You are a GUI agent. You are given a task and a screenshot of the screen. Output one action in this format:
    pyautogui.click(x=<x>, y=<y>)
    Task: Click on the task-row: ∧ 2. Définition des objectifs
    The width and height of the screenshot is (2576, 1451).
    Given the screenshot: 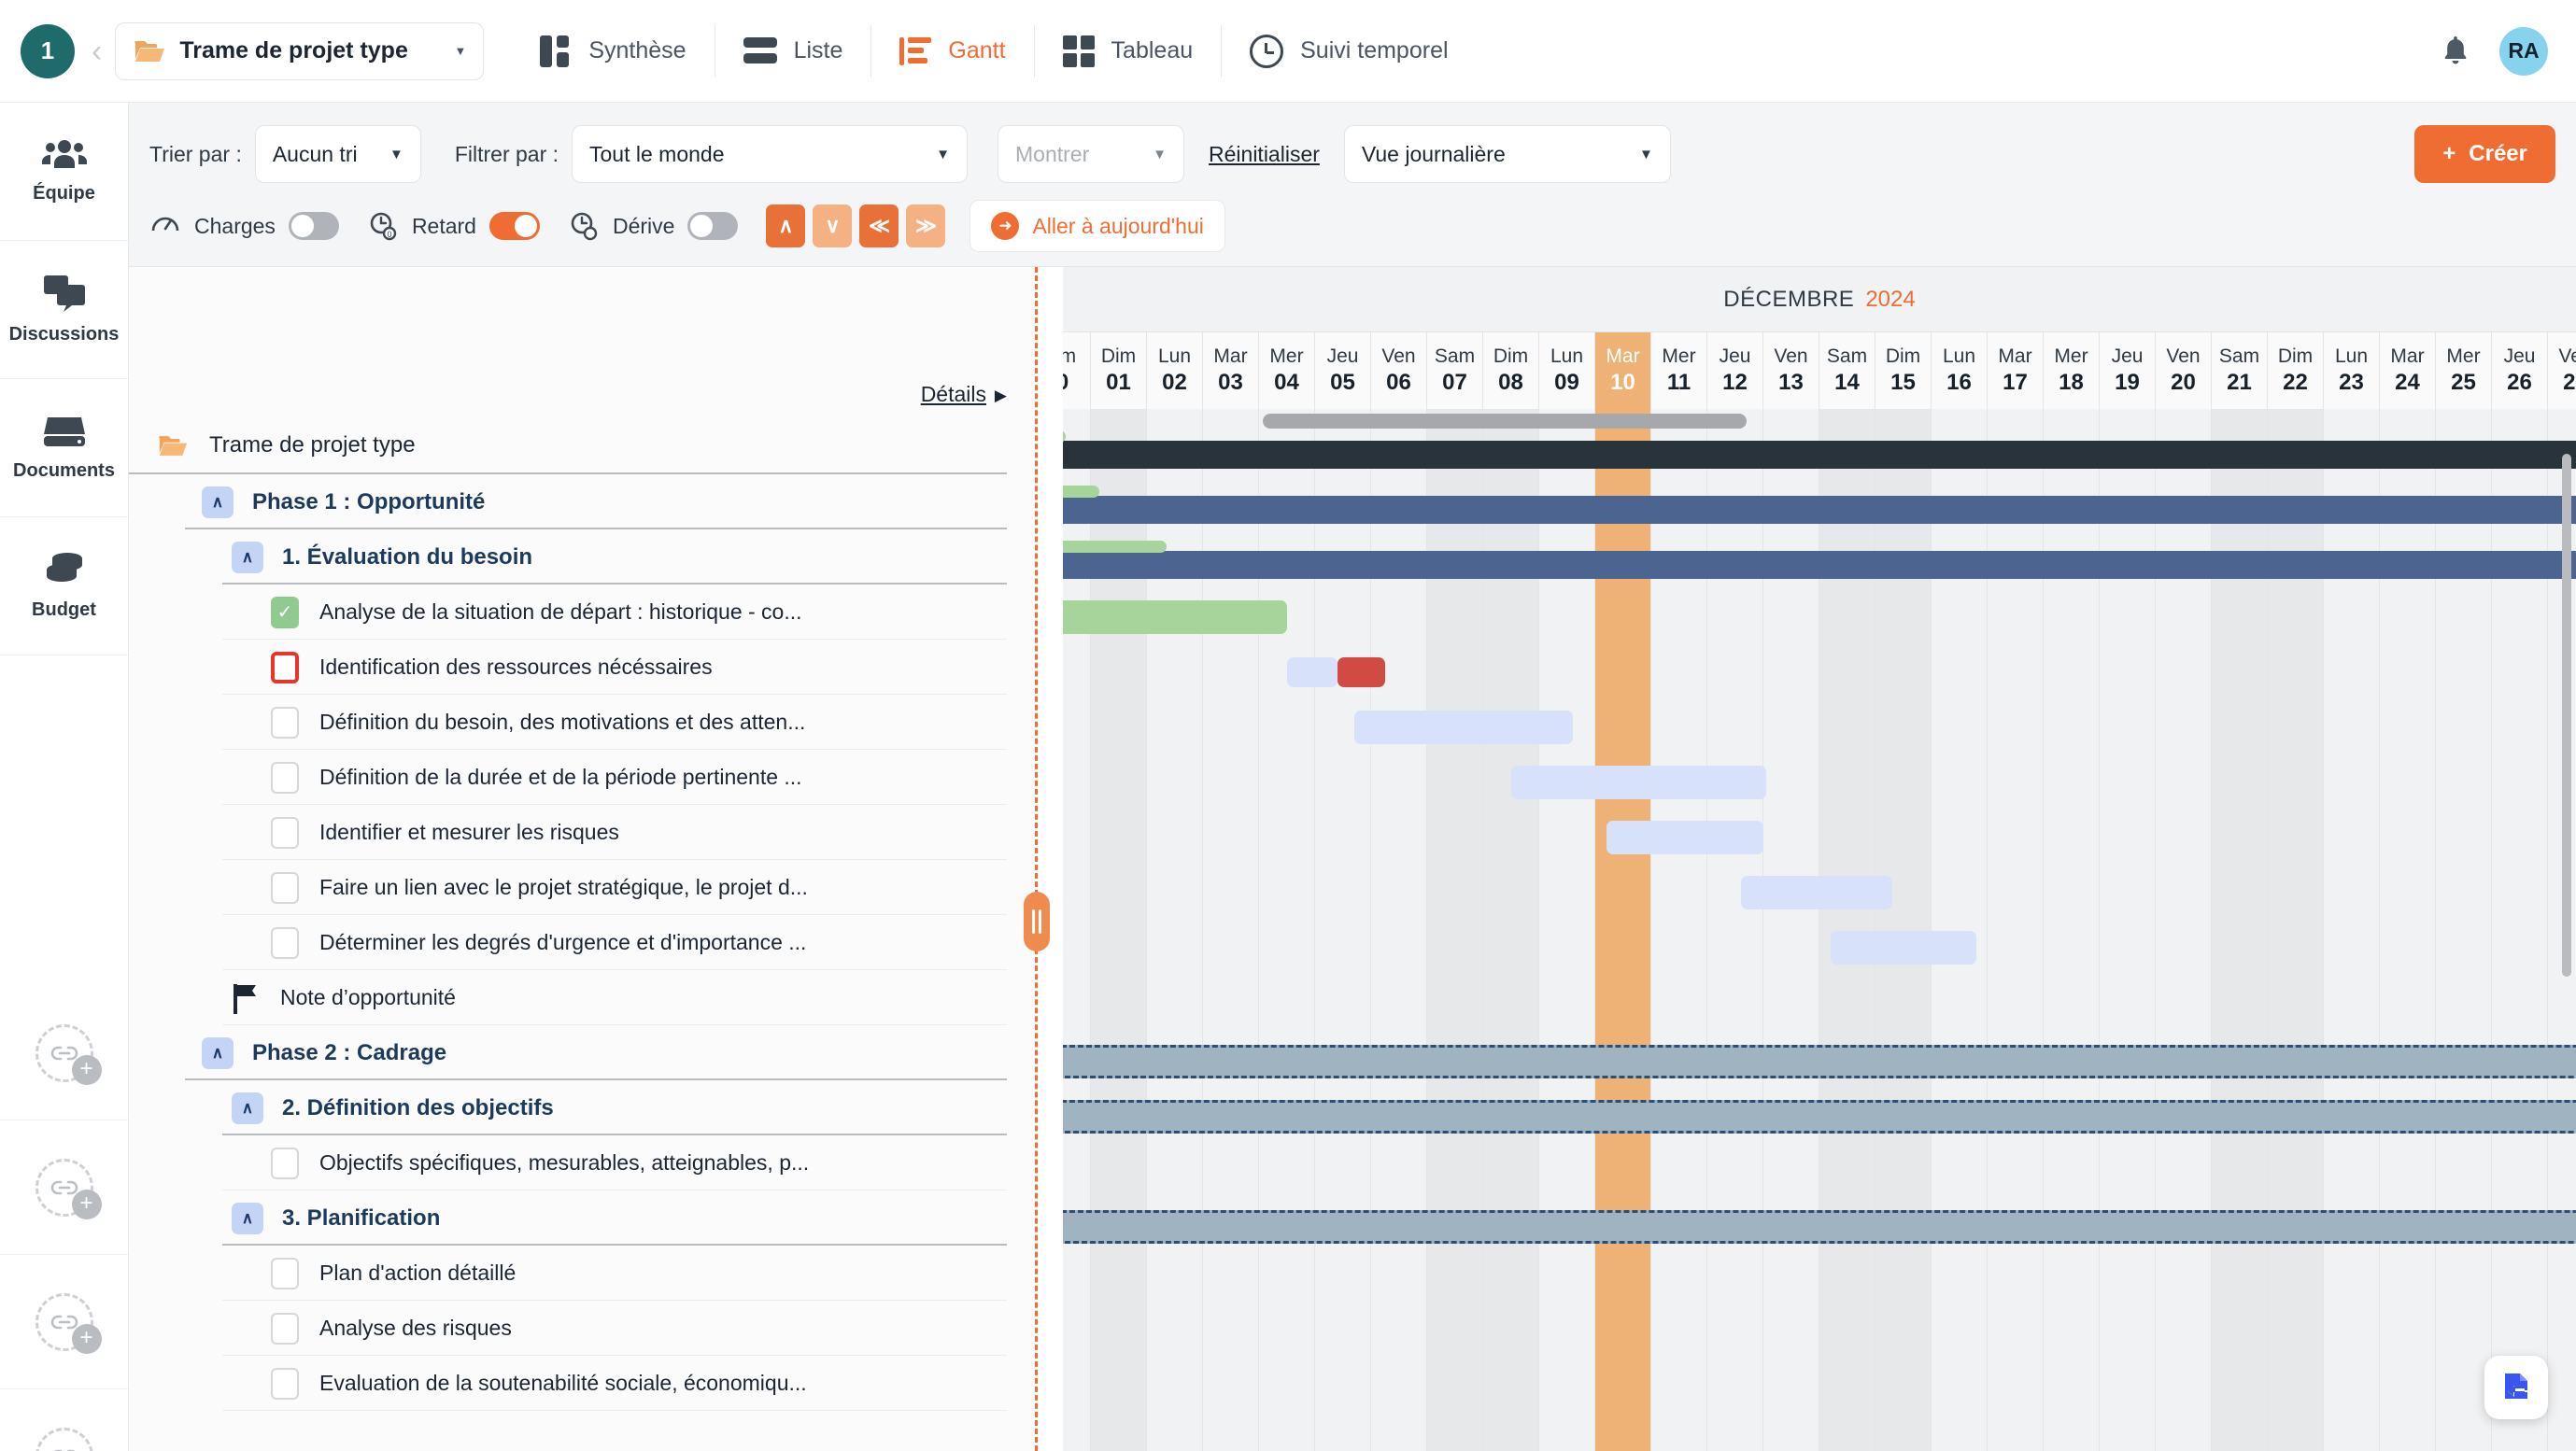 What is the action you would take?
    pyautogui.click(x=582, y=1107)
    